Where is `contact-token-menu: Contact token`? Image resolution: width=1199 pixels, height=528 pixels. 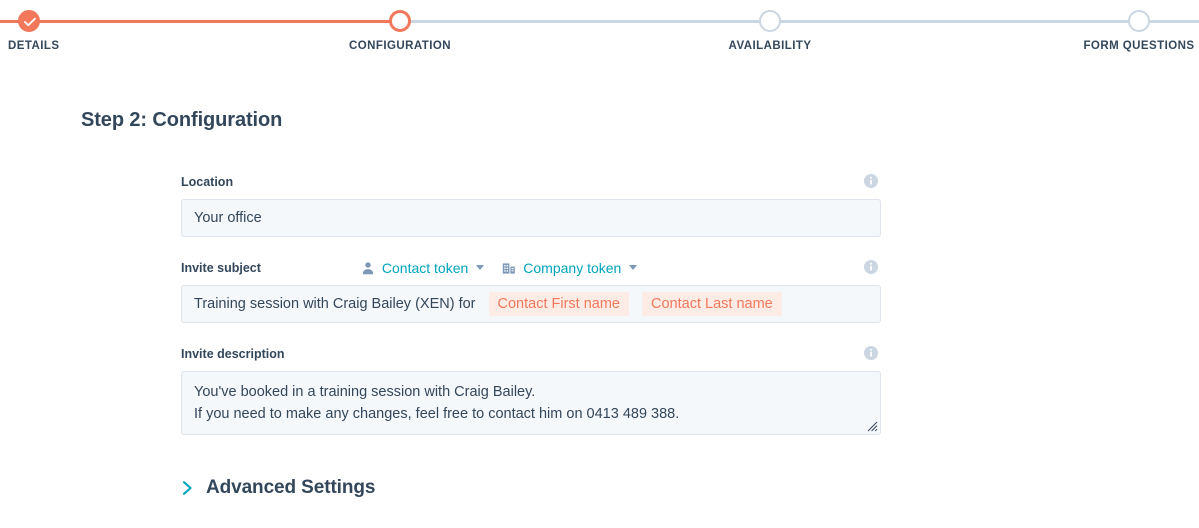
contact-token-menu: Contact token is located at coordinates (423, 267).